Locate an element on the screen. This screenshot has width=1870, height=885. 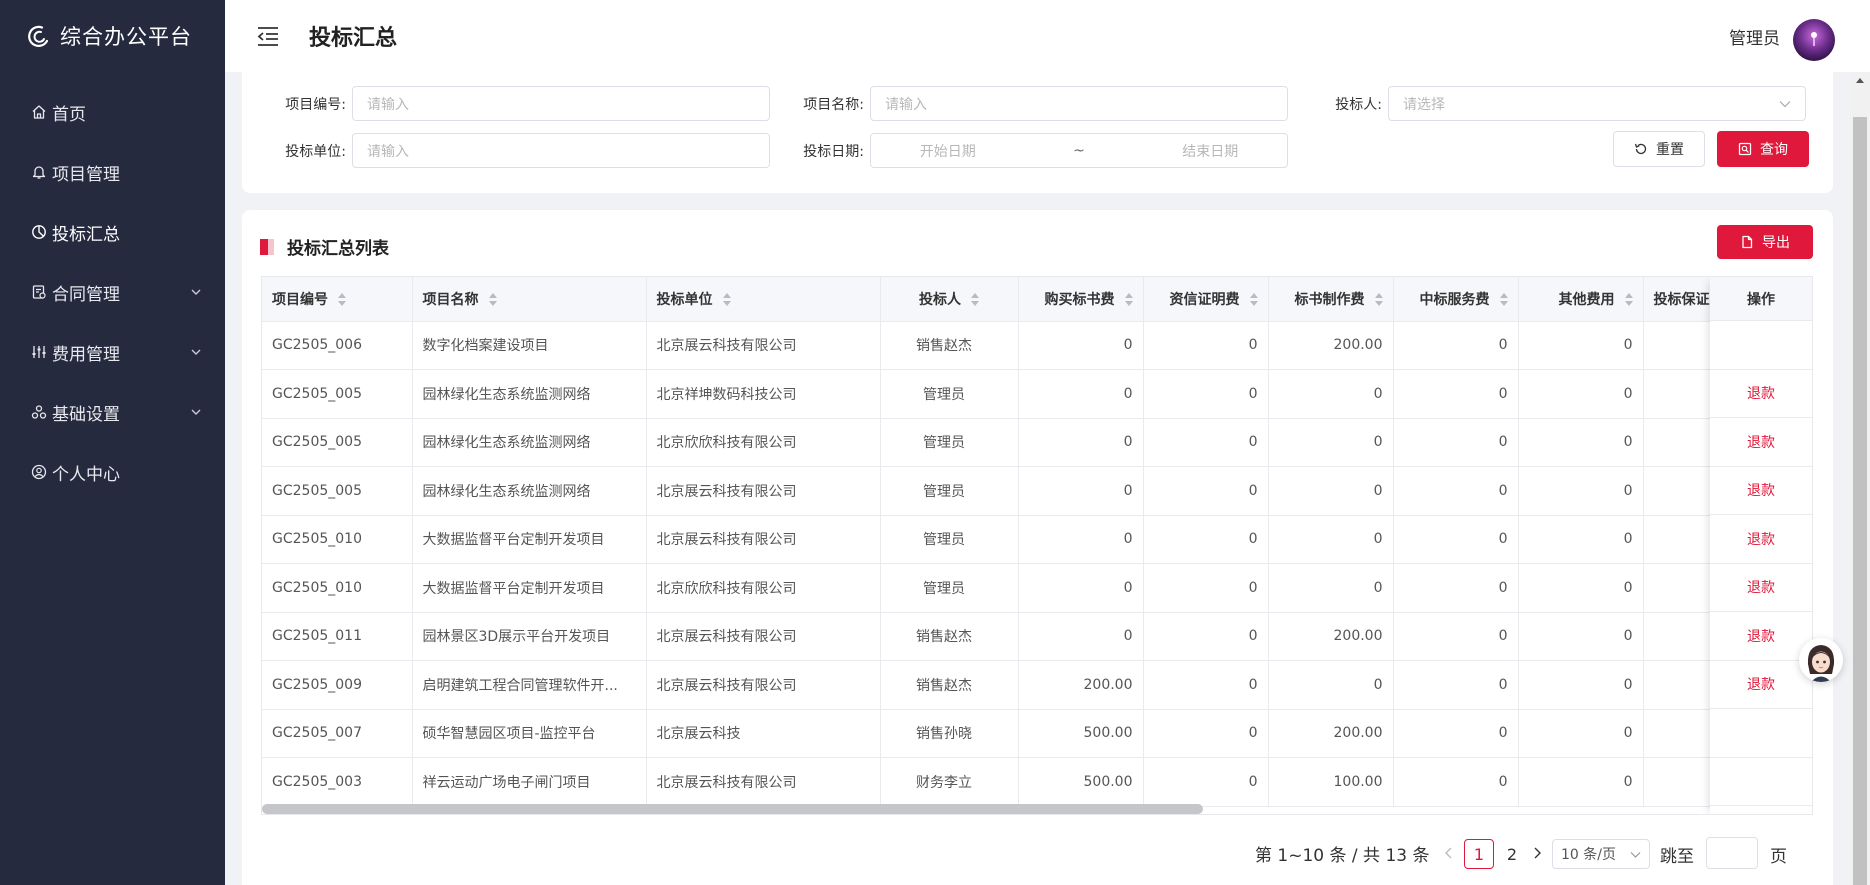
col-header-service-fee: 中标服务费 is located at coordinates (1456, 299).